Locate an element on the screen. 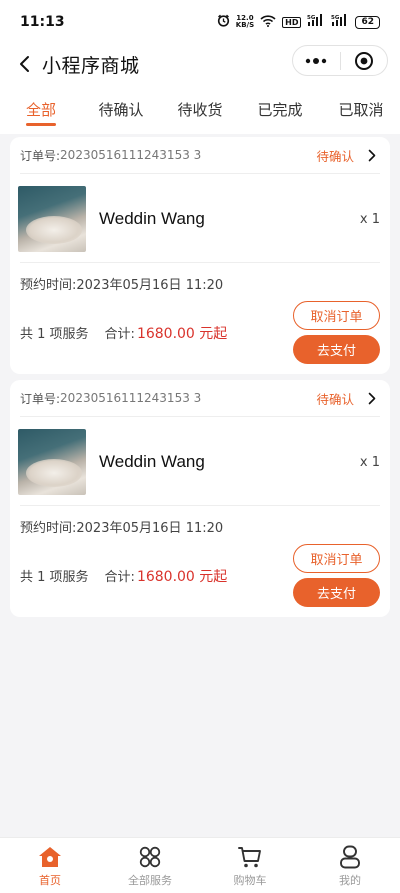  bottom-tab-mine: 我的 is located at coordinates (350, 865).